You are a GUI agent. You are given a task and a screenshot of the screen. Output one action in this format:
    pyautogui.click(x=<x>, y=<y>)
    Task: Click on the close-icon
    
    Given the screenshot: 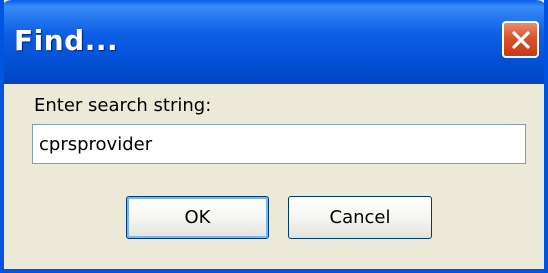 What is the action you would take?
    pyautogui.click(x=521, y=40)
    